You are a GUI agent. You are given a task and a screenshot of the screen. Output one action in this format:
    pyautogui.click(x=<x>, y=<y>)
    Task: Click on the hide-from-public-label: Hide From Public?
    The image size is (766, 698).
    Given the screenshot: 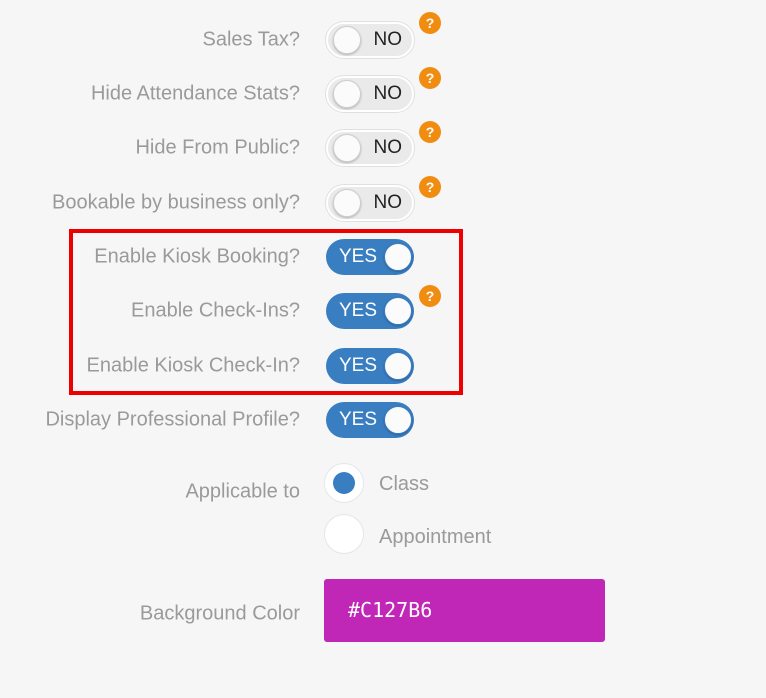 What is the action you would take?
    pyautogui.click(x=217, y=147)
    